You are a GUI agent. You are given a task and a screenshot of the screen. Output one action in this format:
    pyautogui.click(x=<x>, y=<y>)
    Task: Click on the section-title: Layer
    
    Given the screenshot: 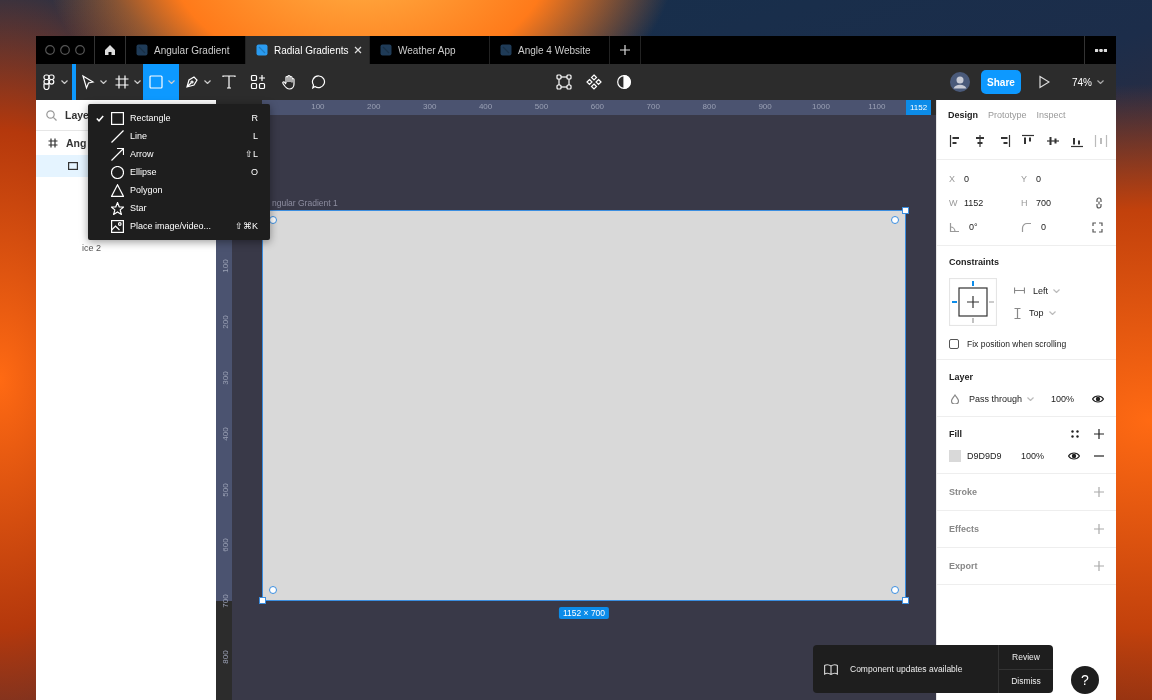 What is the action you would take?
    pyautogui.click(x=962, y=377)
    